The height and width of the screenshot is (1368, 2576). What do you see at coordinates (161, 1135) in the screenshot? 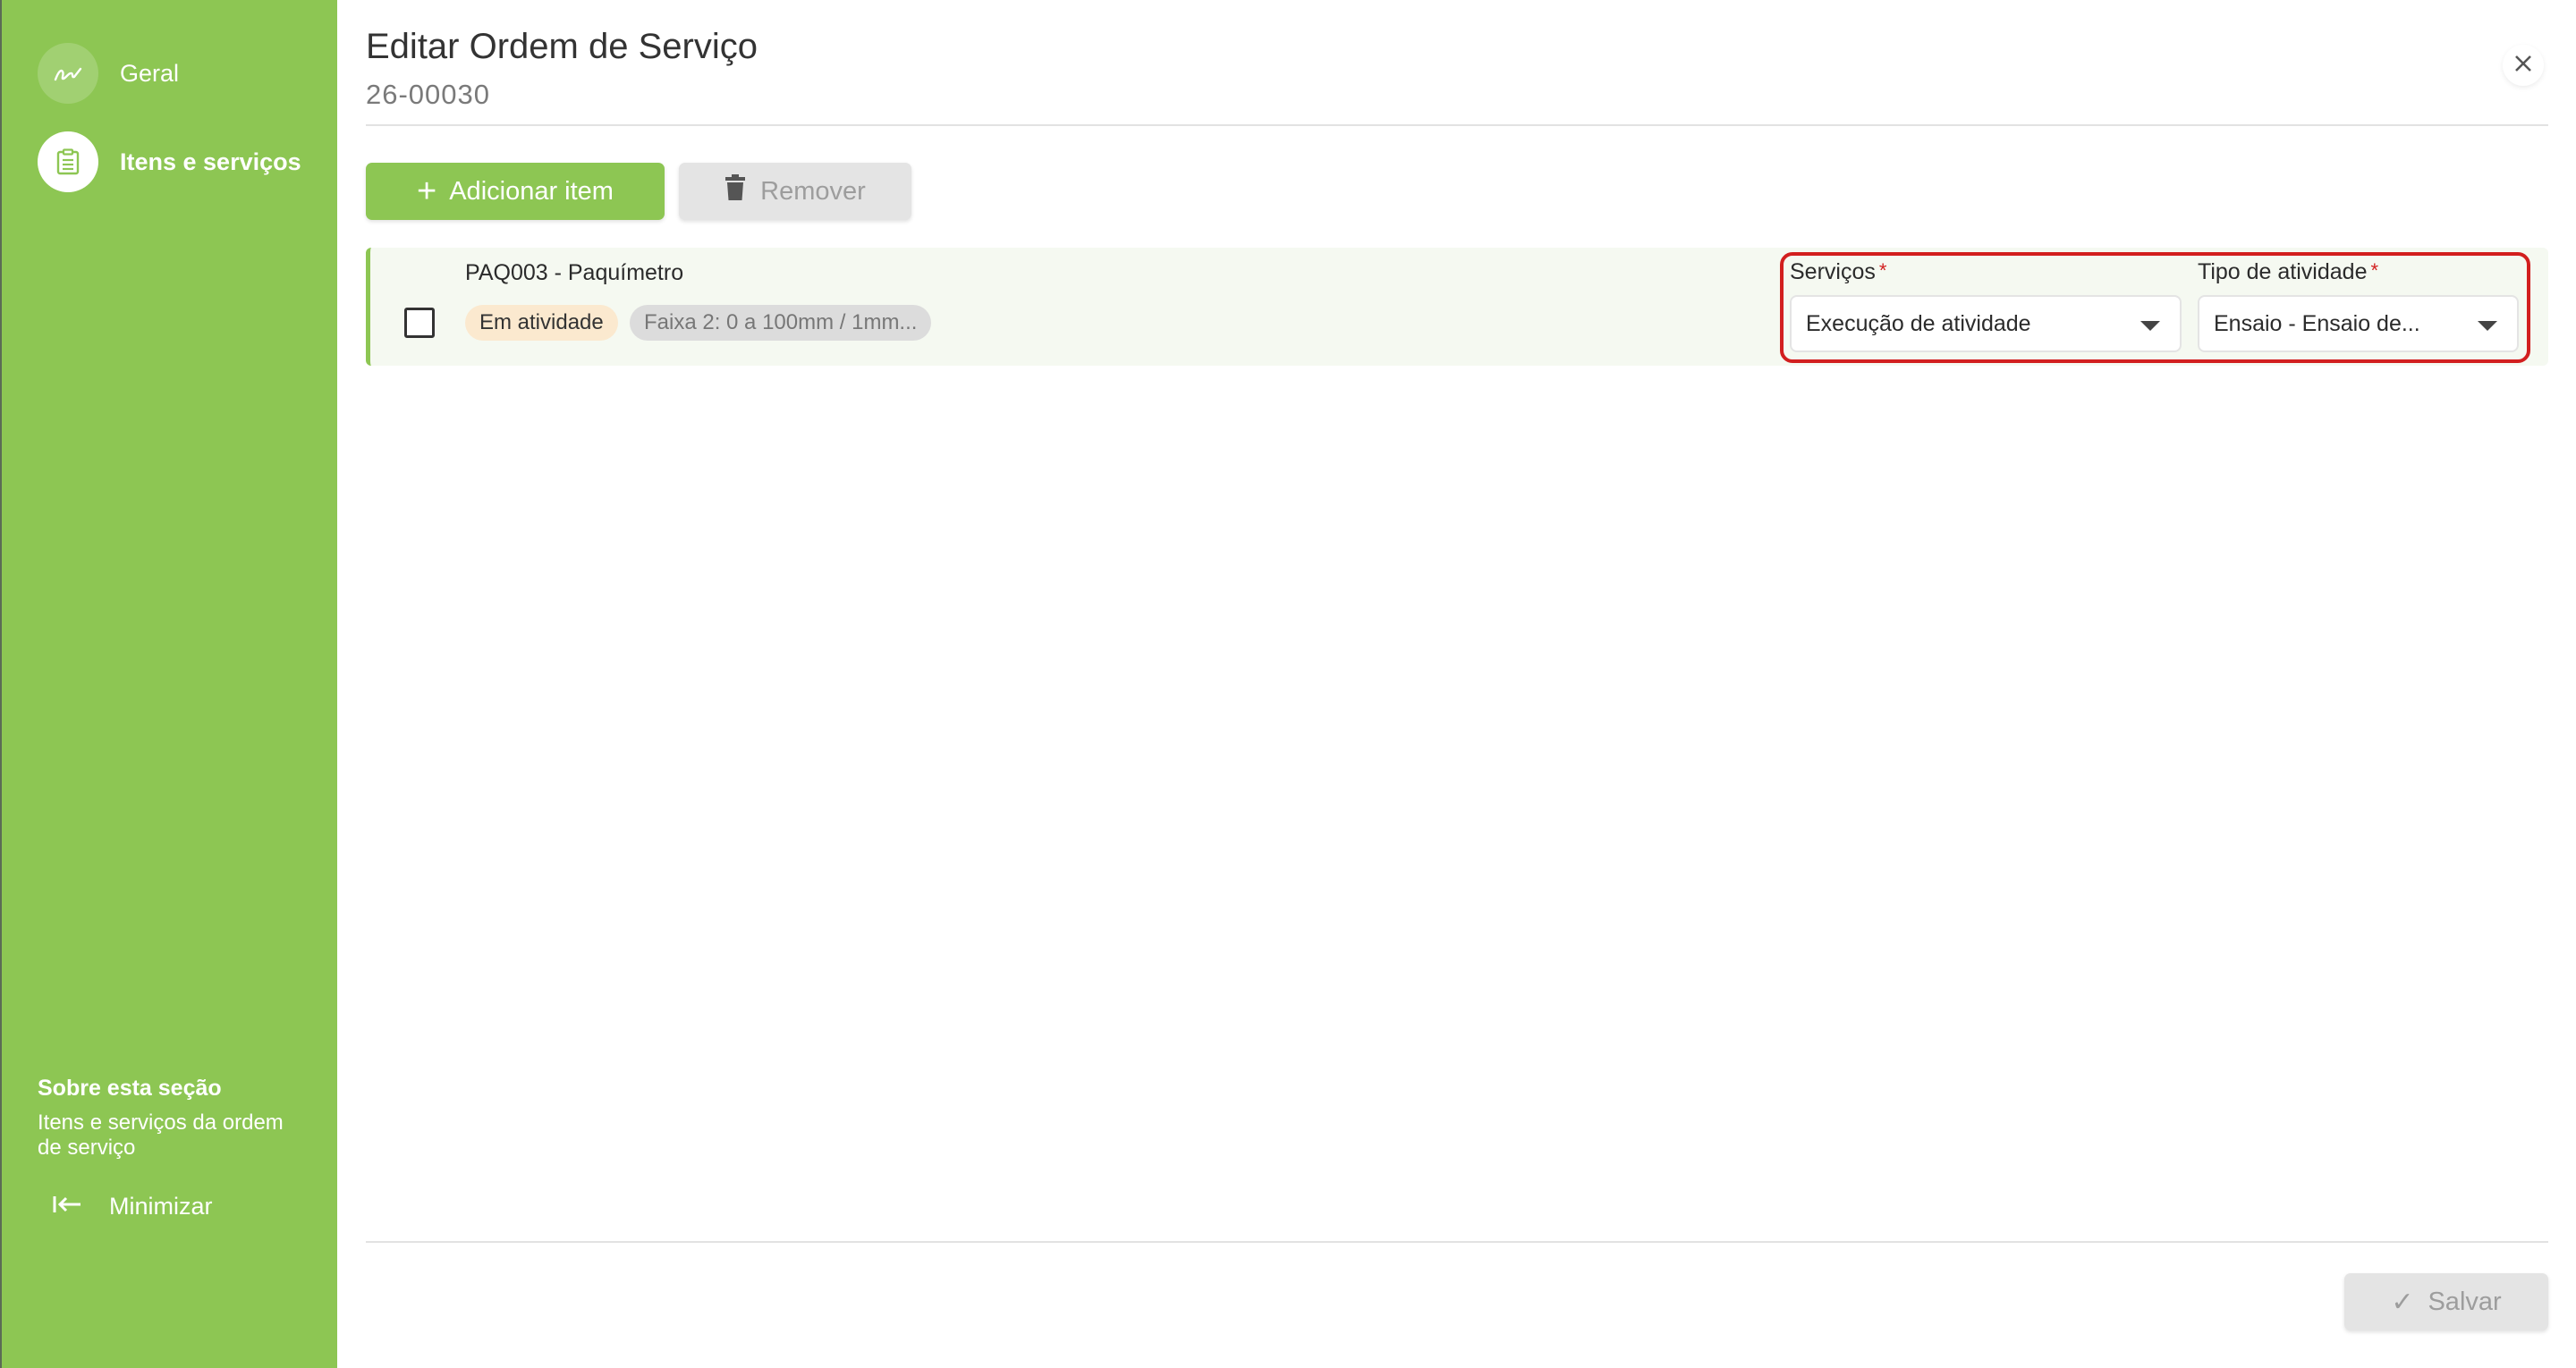
I see `section-about-description: Itens e serviços da ordem de serviço` at bounding box center [161, 1135].